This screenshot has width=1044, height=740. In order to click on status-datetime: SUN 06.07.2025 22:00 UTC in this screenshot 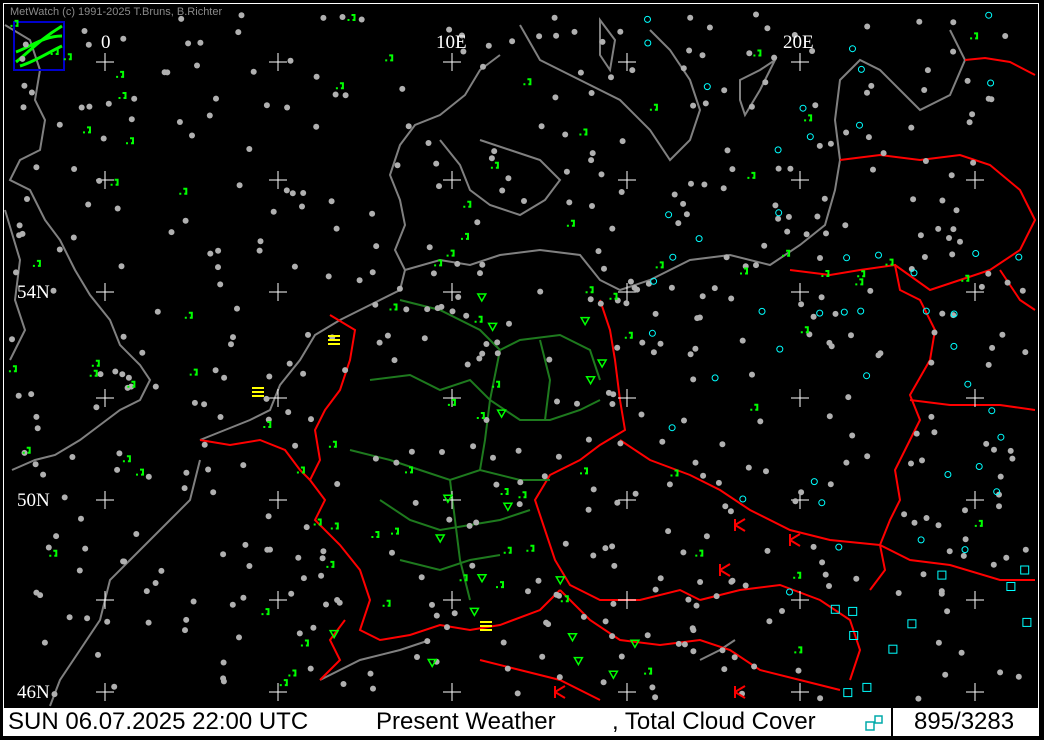, I will do `click(158, 721)`.